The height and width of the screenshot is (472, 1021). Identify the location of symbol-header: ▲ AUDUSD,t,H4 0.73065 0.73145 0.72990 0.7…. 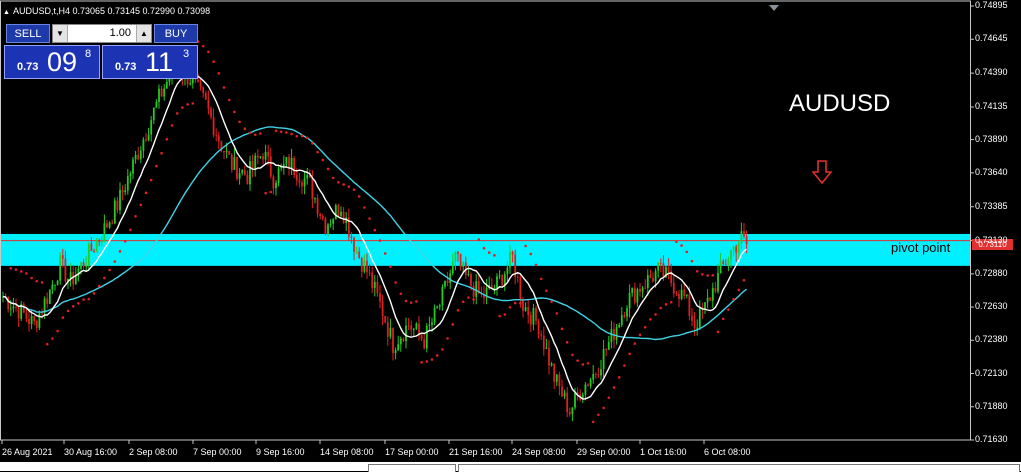
(106, 11).